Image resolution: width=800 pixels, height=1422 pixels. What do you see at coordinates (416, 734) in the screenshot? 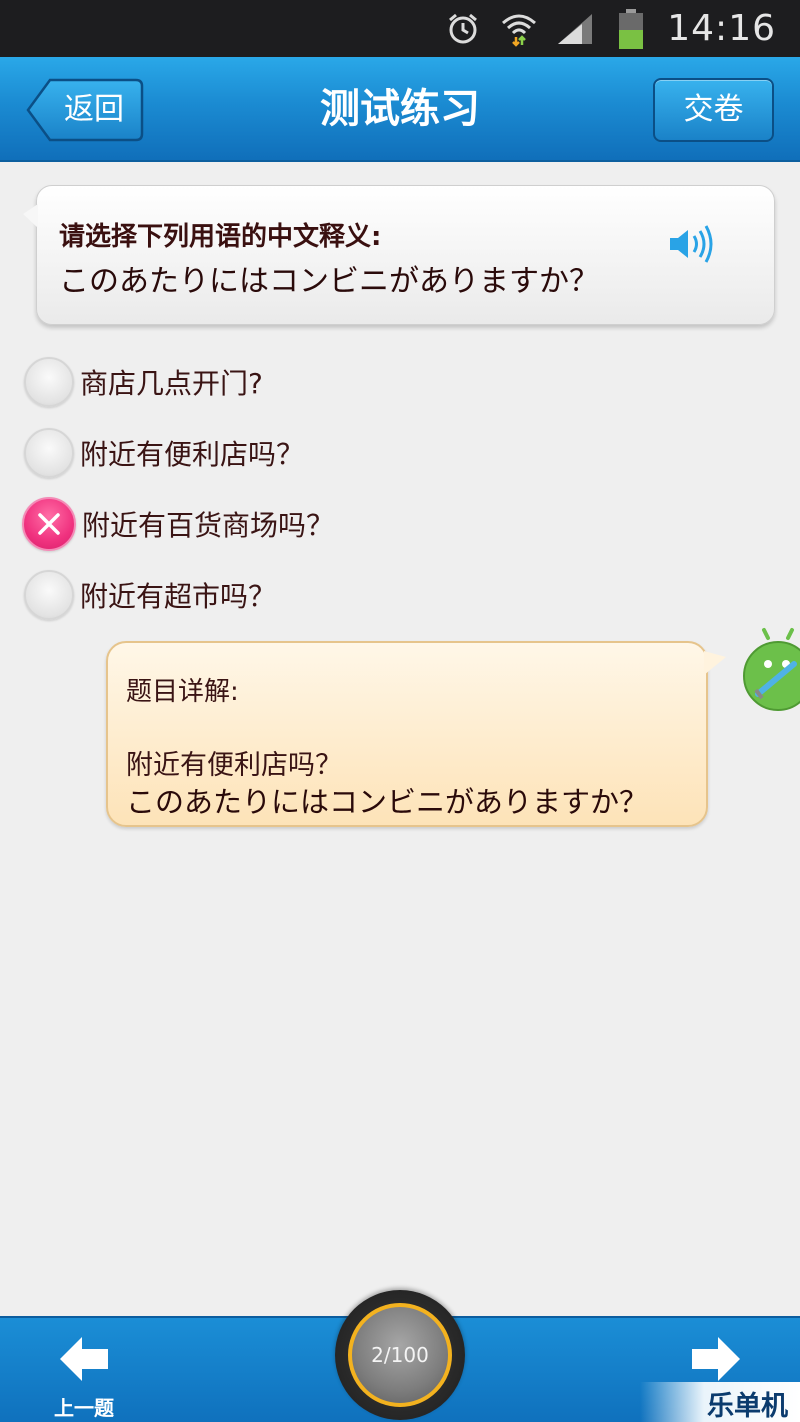
I see `explanation-card: 题目详解: 附近有便利店吗？ このあたりにはコンビニがありますか？` at bounding box center [416, 734].